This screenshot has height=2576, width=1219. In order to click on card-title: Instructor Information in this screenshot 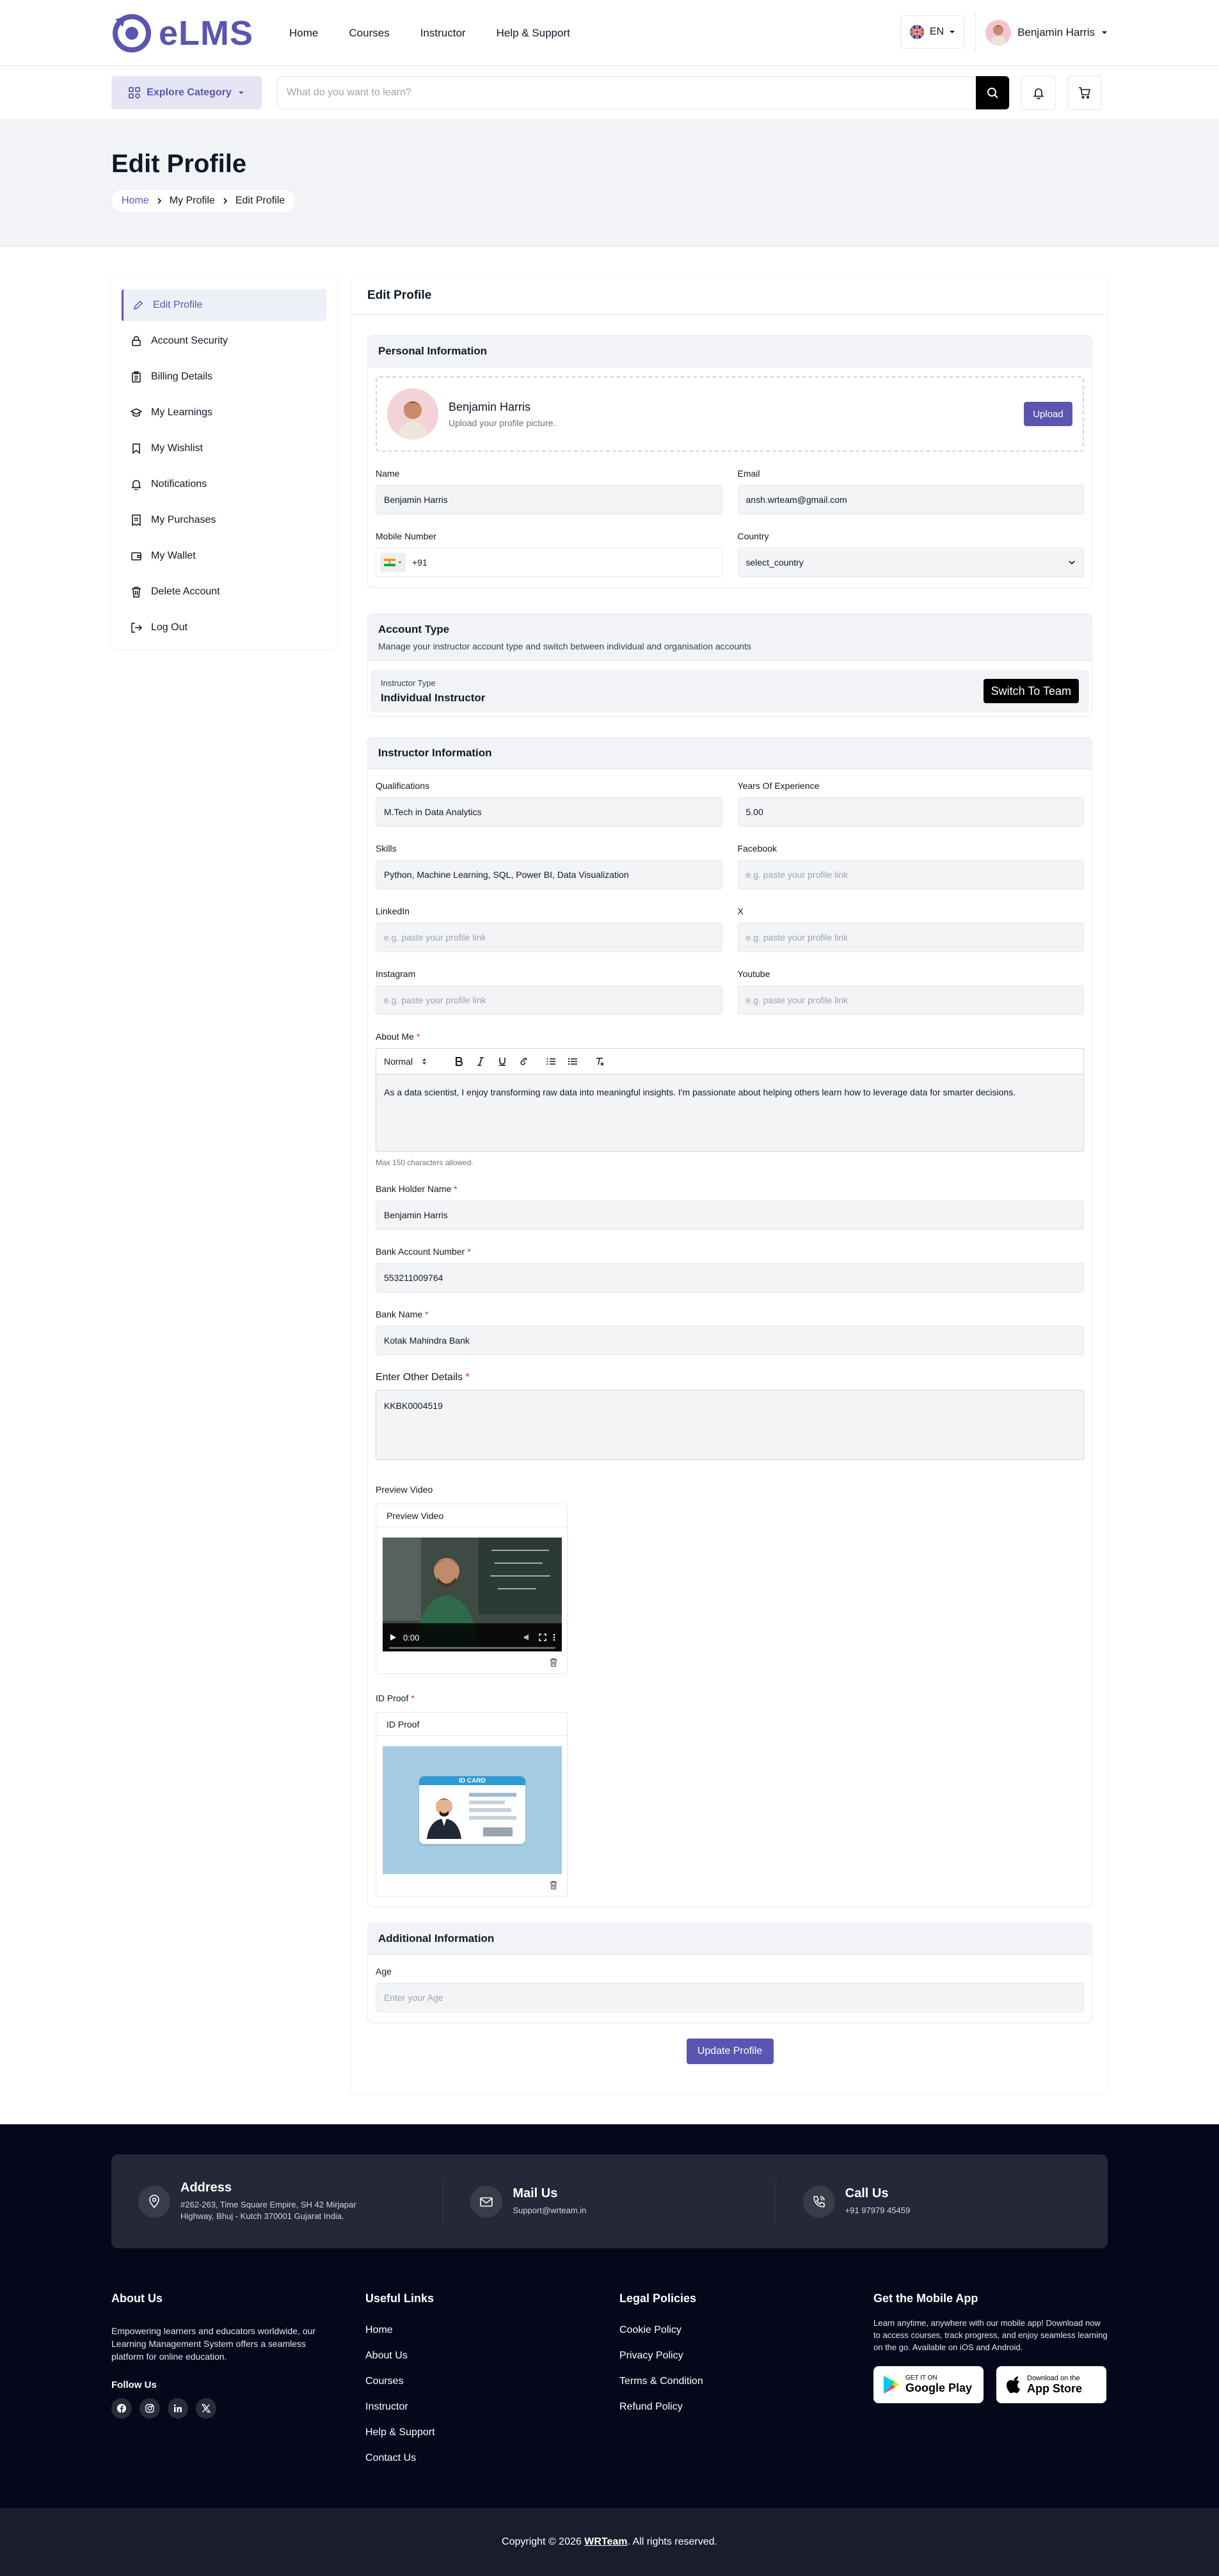, I will do `click(435, 753)`.